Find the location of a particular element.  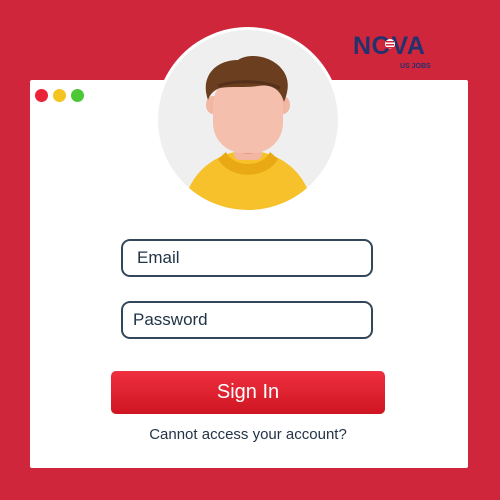

minimize-dot is located at coordinates (59, 95).